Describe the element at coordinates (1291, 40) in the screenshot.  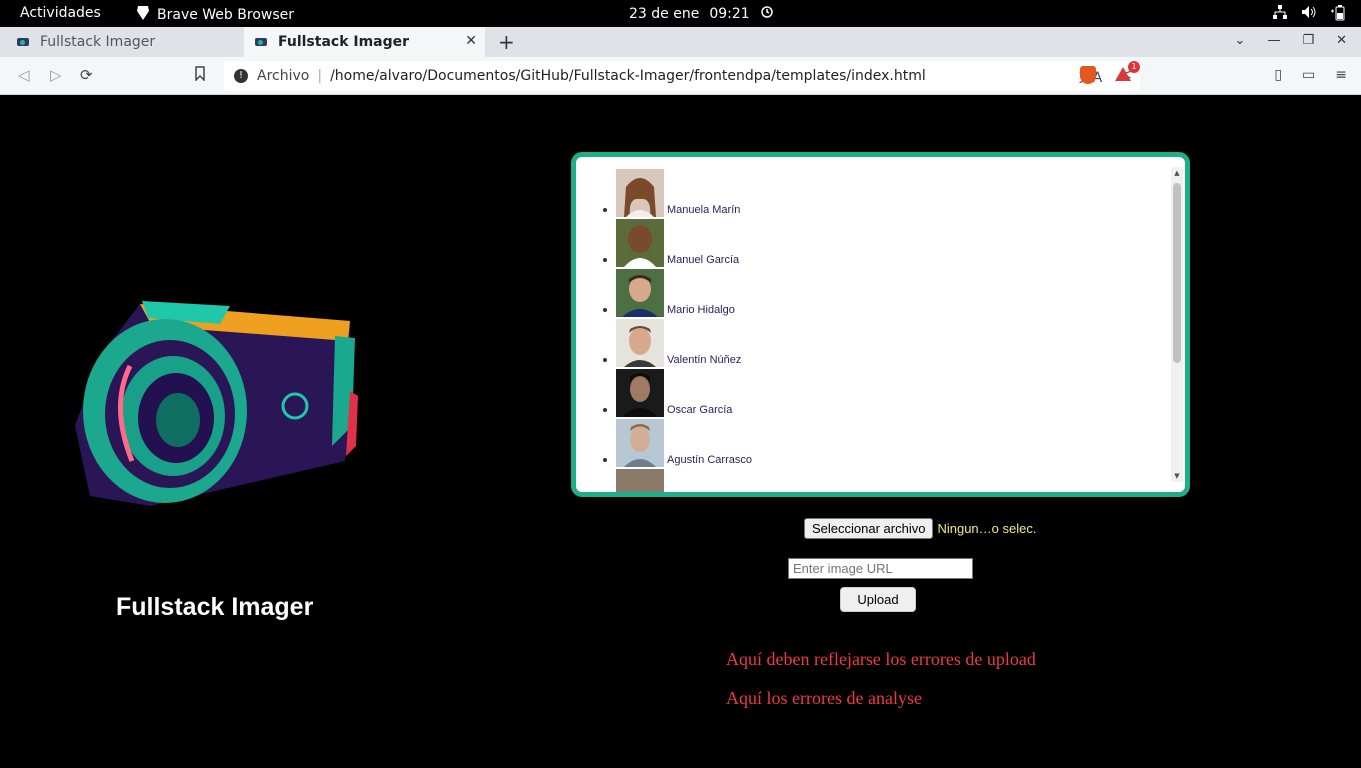
I see `window-controls: ⌄ — ❐ ✕` at that location.